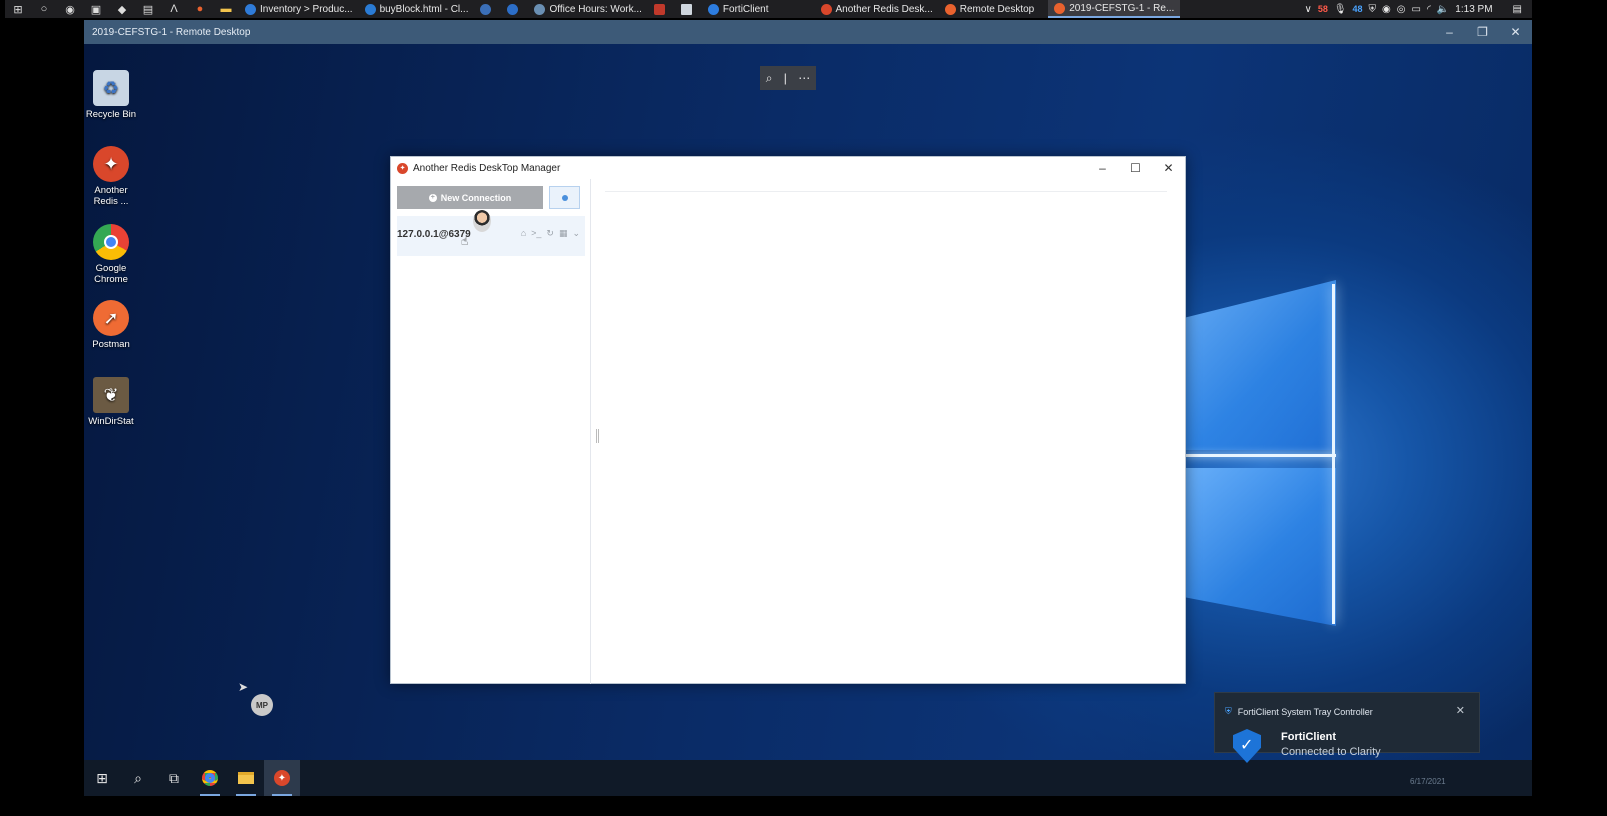 The image size is (1607, 816). I want to click on console-icon: ▤, so click(148, 9).